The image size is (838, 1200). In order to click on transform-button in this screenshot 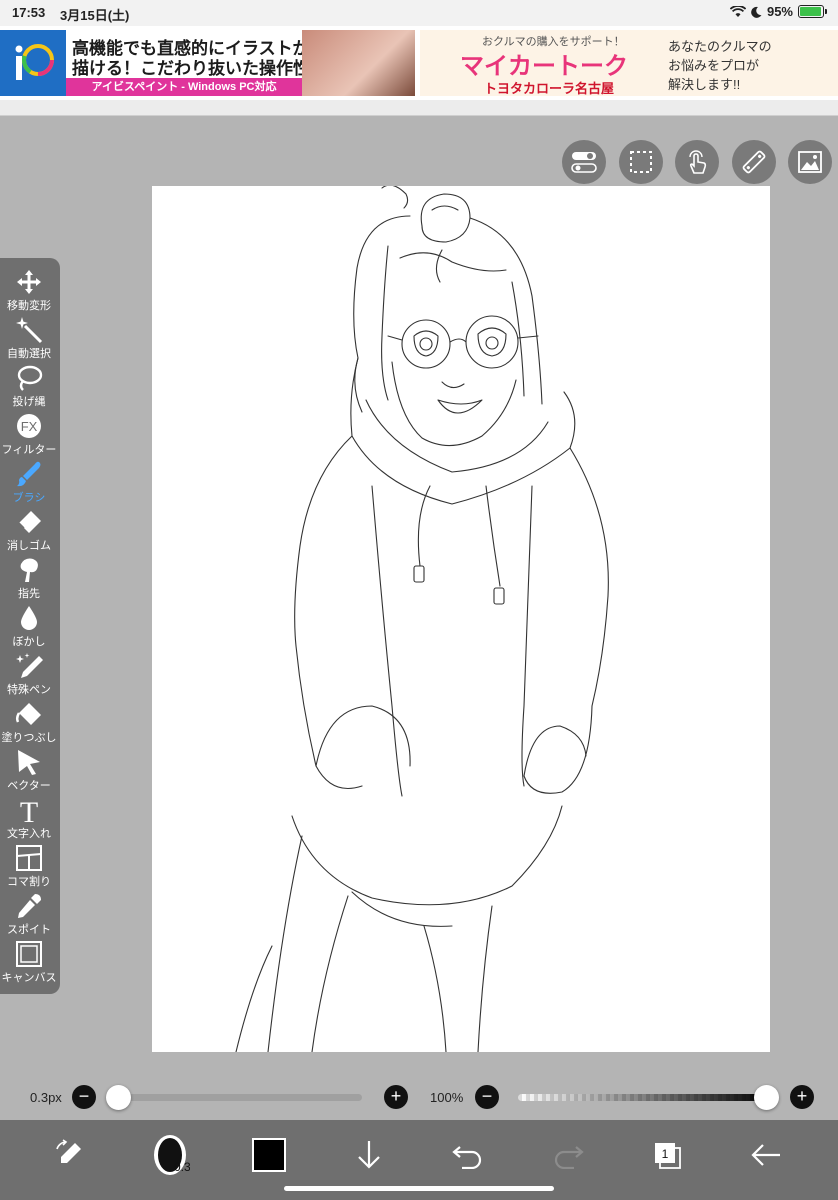, I will do `click(69, 1155)`.